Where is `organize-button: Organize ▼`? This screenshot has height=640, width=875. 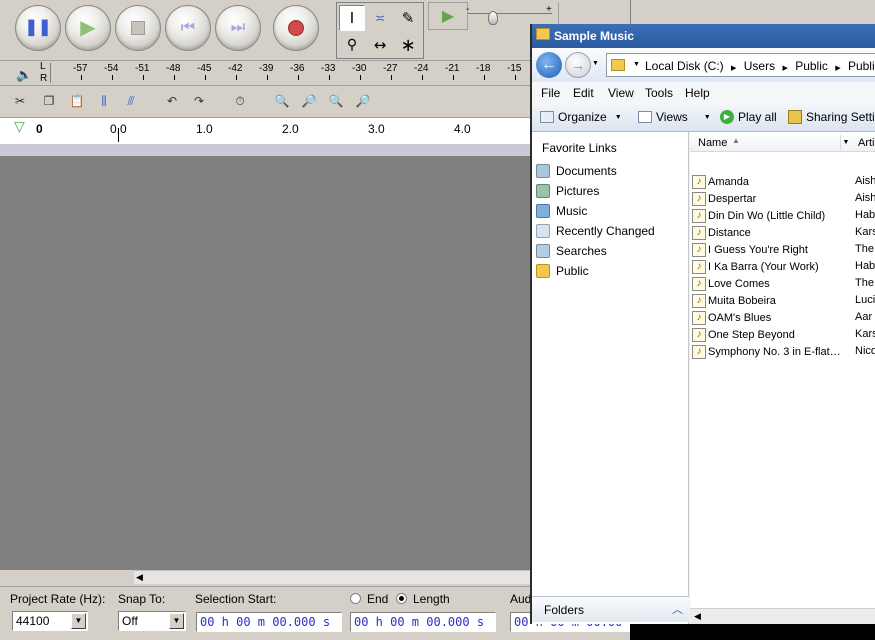 organize-button: Organize ▼ is located at coordinates (581, 117).